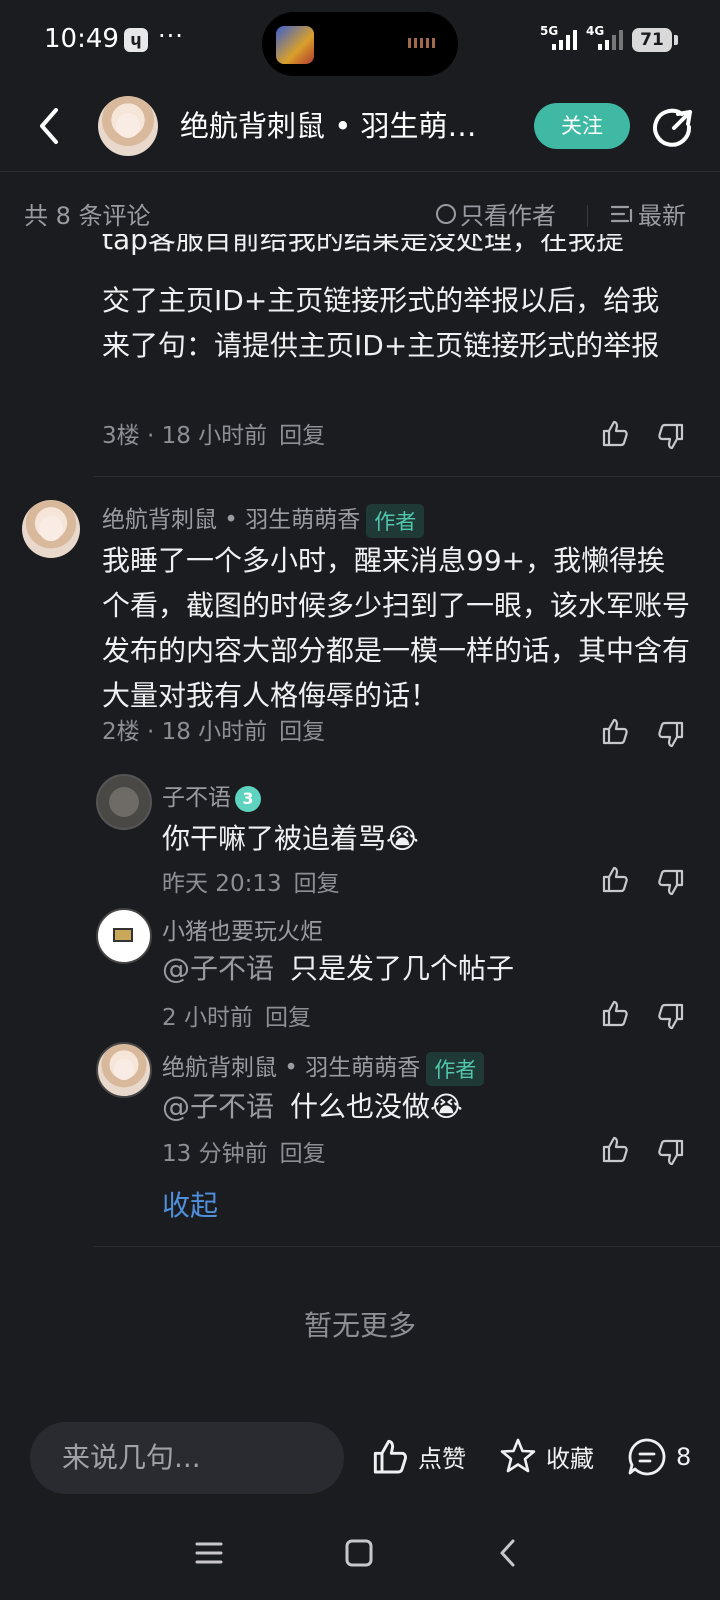 This screenshot has height=1600, width=720. I want to click on like-post-button: 点赞, so click(418, 1456).